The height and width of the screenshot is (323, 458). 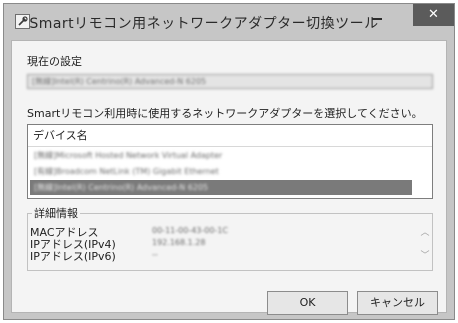 What do you see at coordinates (377, 16) in the screenshot?
I see `minimize-button` at bounding box center [377, 16].